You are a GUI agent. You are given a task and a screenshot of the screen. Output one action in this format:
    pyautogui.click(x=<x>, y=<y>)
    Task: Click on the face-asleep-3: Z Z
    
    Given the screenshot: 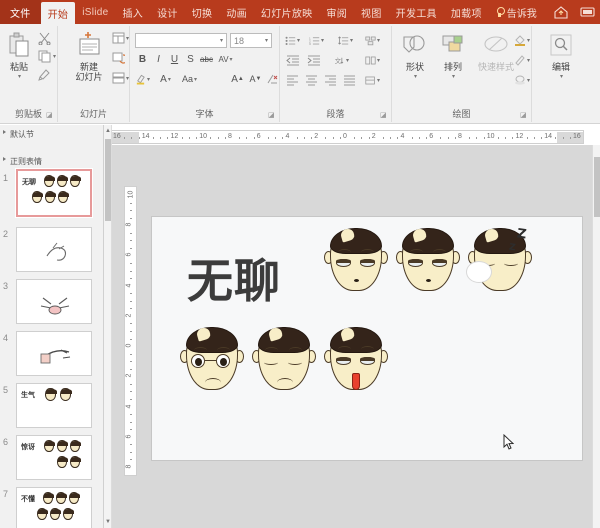 What is the action you would take?
    pyautogui.click(x=499, y=260)
    